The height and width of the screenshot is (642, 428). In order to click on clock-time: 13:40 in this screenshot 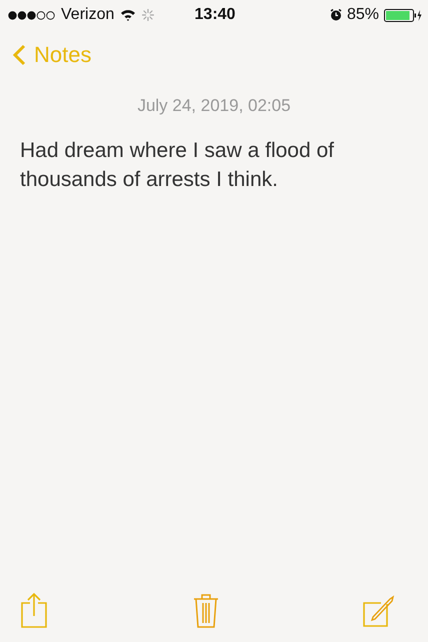, I will do `click(215, 15)`.